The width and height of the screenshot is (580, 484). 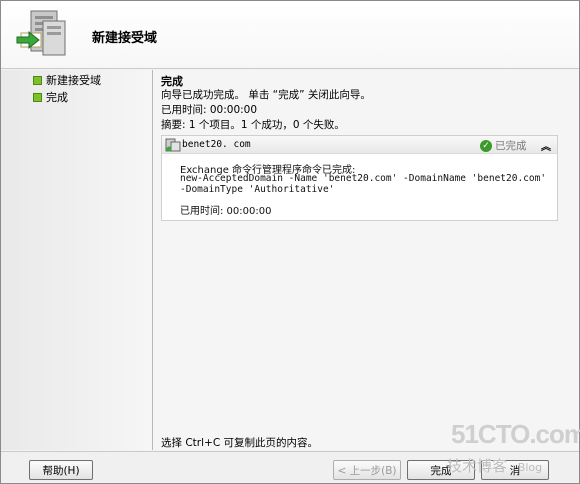 What do you see at coordinates (209, 110) in the screenshot?
I see `elapsed-time: 已用时间: 00:00:00` at bounding box center [209, 110].